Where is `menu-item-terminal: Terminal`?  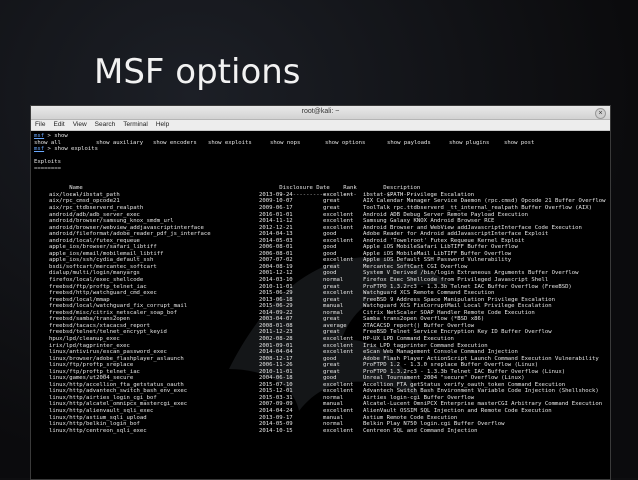
menu-item-terminal: Terminal is located at coordinates (135, 125).